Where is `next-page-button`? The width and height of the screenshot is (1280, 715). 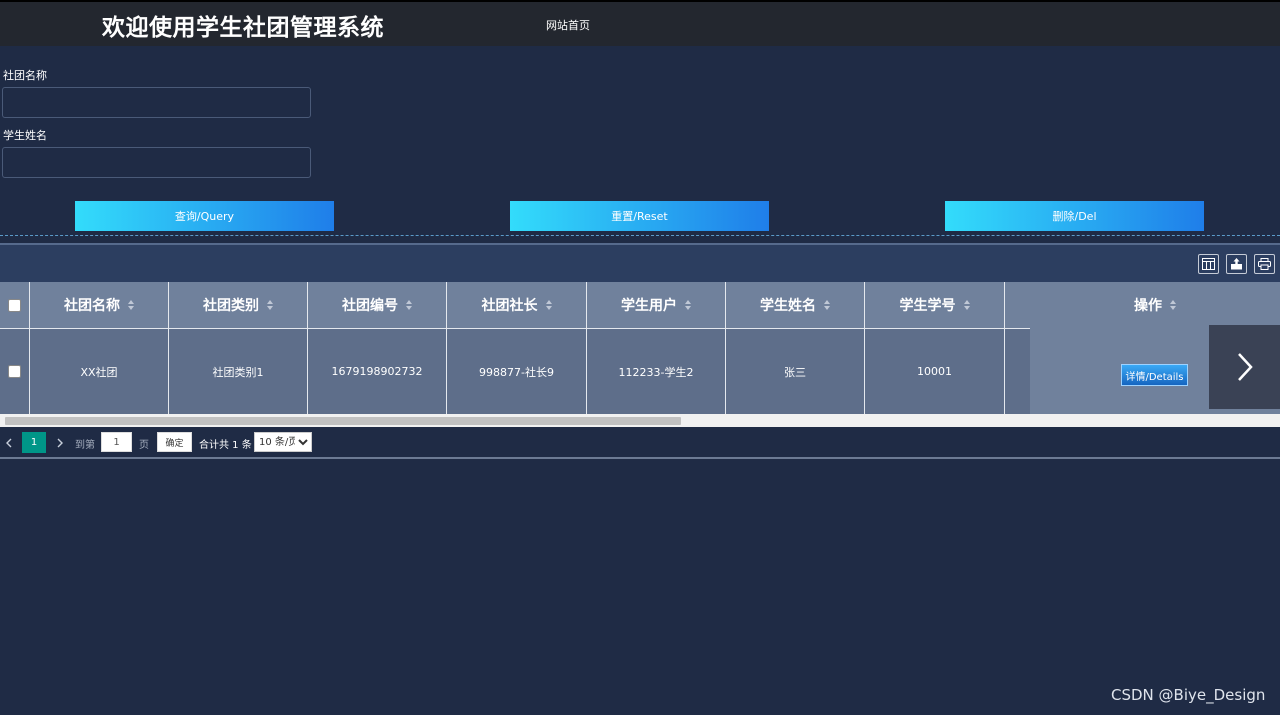 next-page-button is located at coordinates (60, 443).